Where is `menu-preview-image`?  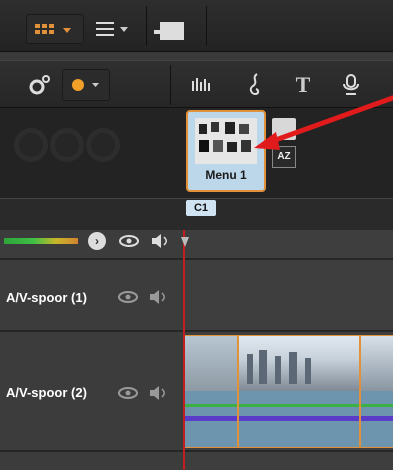
menu-preview-image is located at coordinates (226, 141).